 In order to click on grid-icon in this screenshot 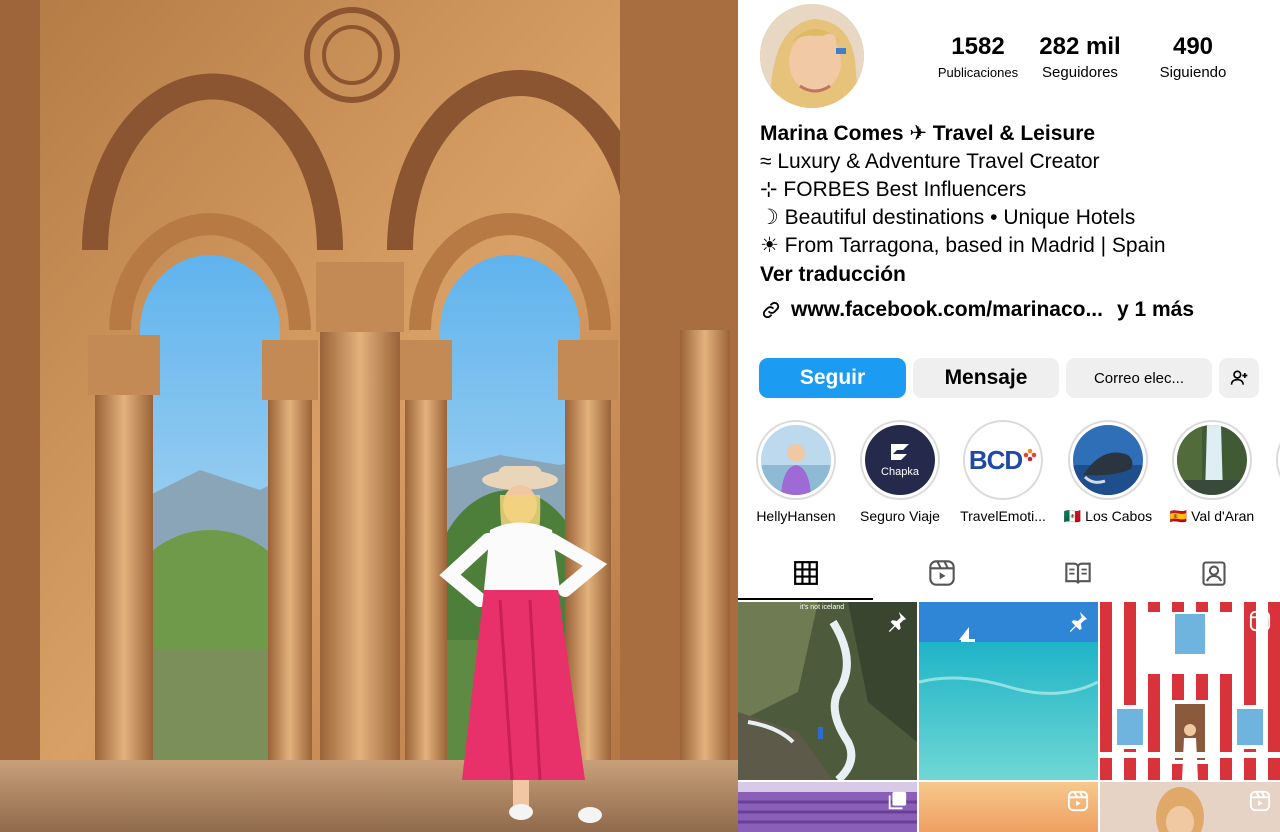, I will do `click(805, 573)`.